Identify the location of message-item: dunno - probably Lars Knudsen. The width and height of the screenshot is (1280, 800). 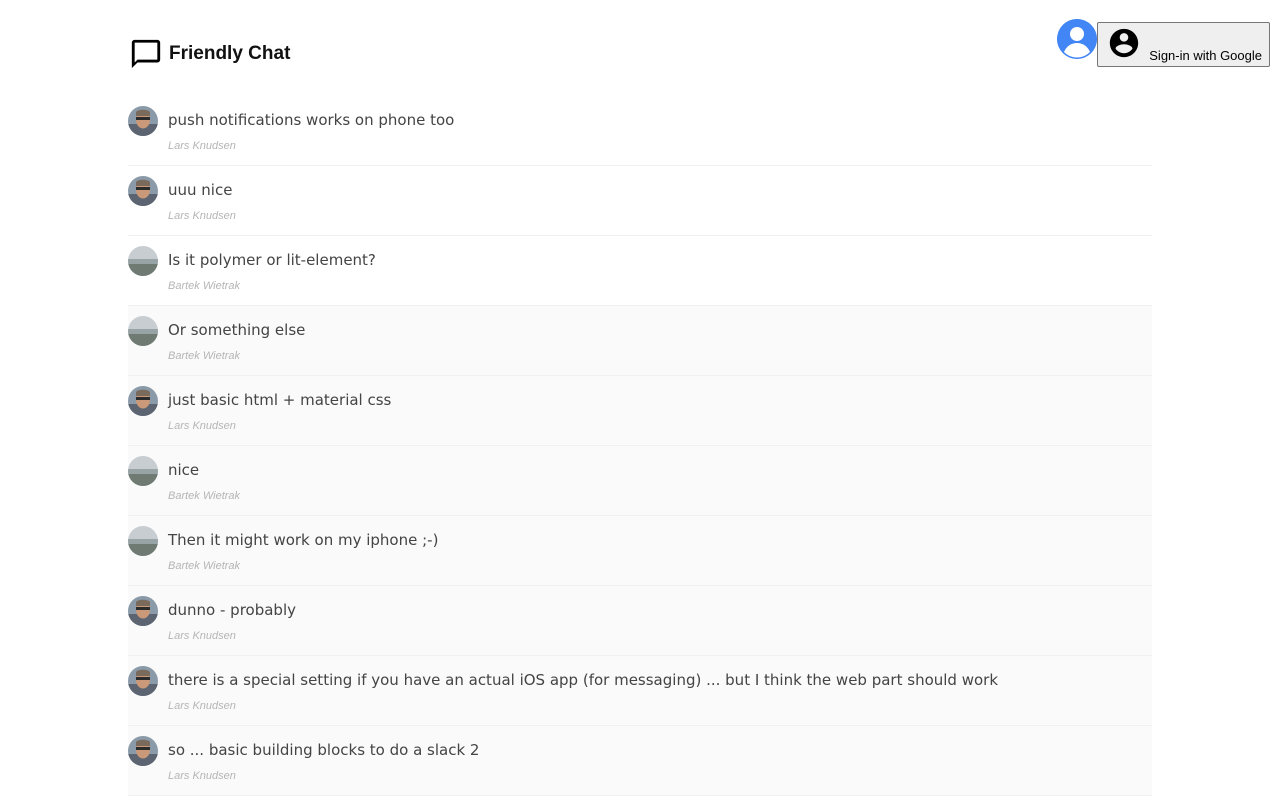
(640, 621).